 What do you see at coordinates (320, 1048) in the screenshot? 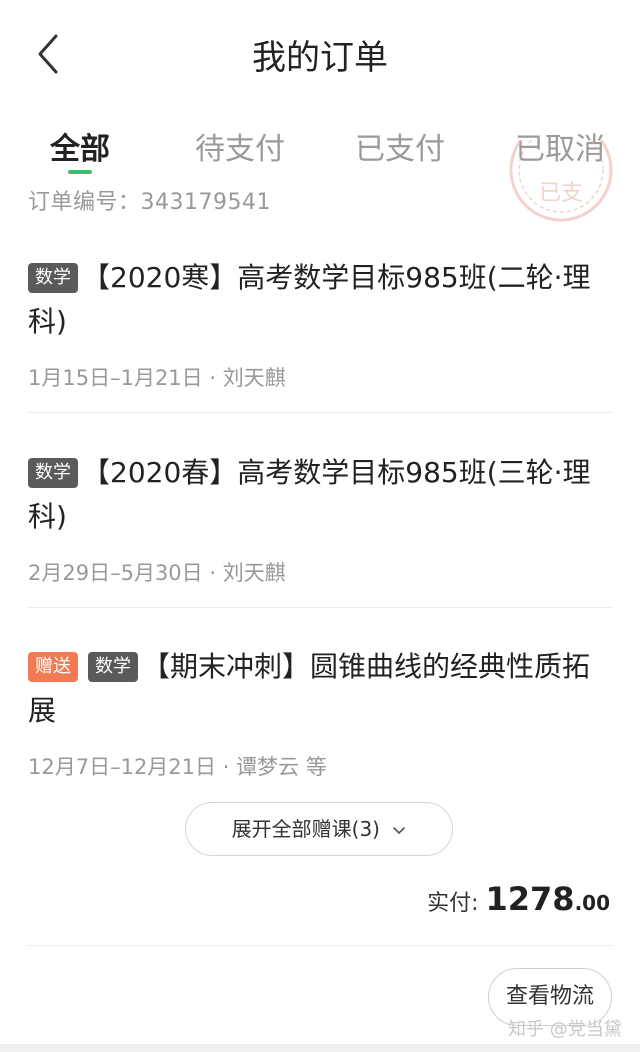
I see `bottom-bar` at bounding box center [320, 1048].